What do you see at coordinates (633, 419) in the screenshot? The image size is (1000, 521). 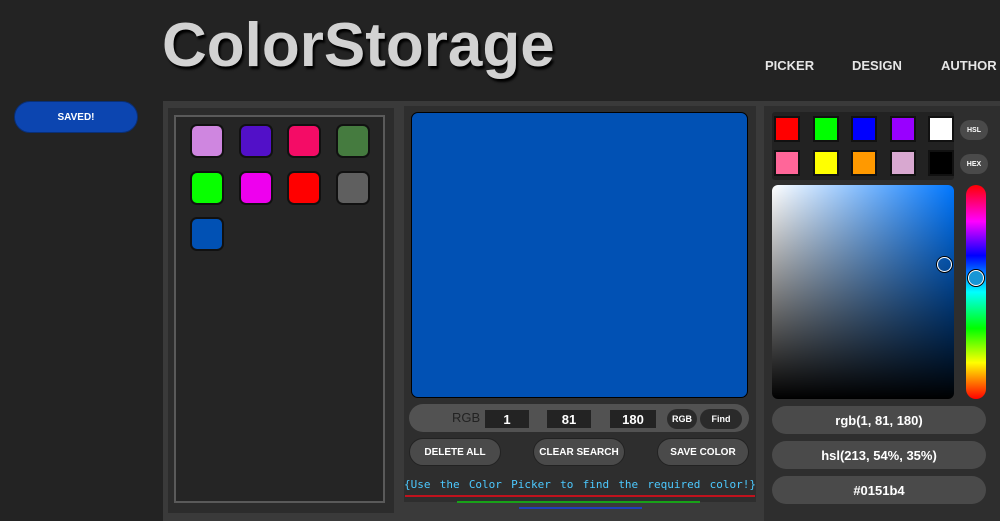 I see `blue-input: 180` at bounding box center [633, 419].